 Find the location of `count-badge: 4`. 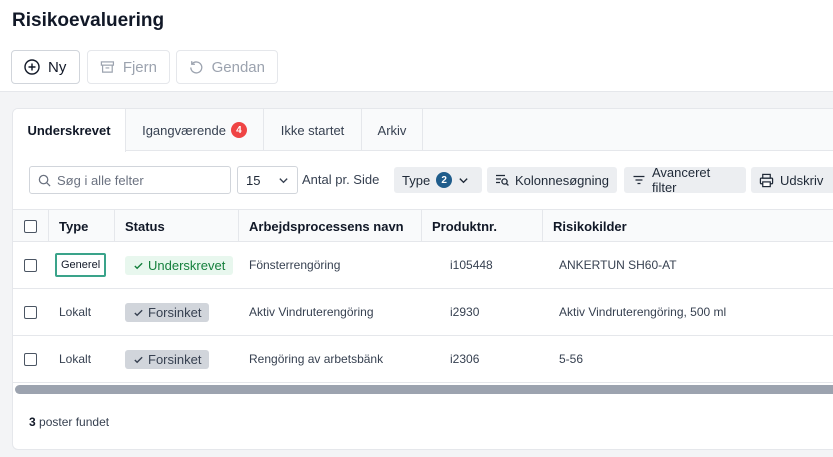

count-badge: 4 is located at coordinates (238, 130).